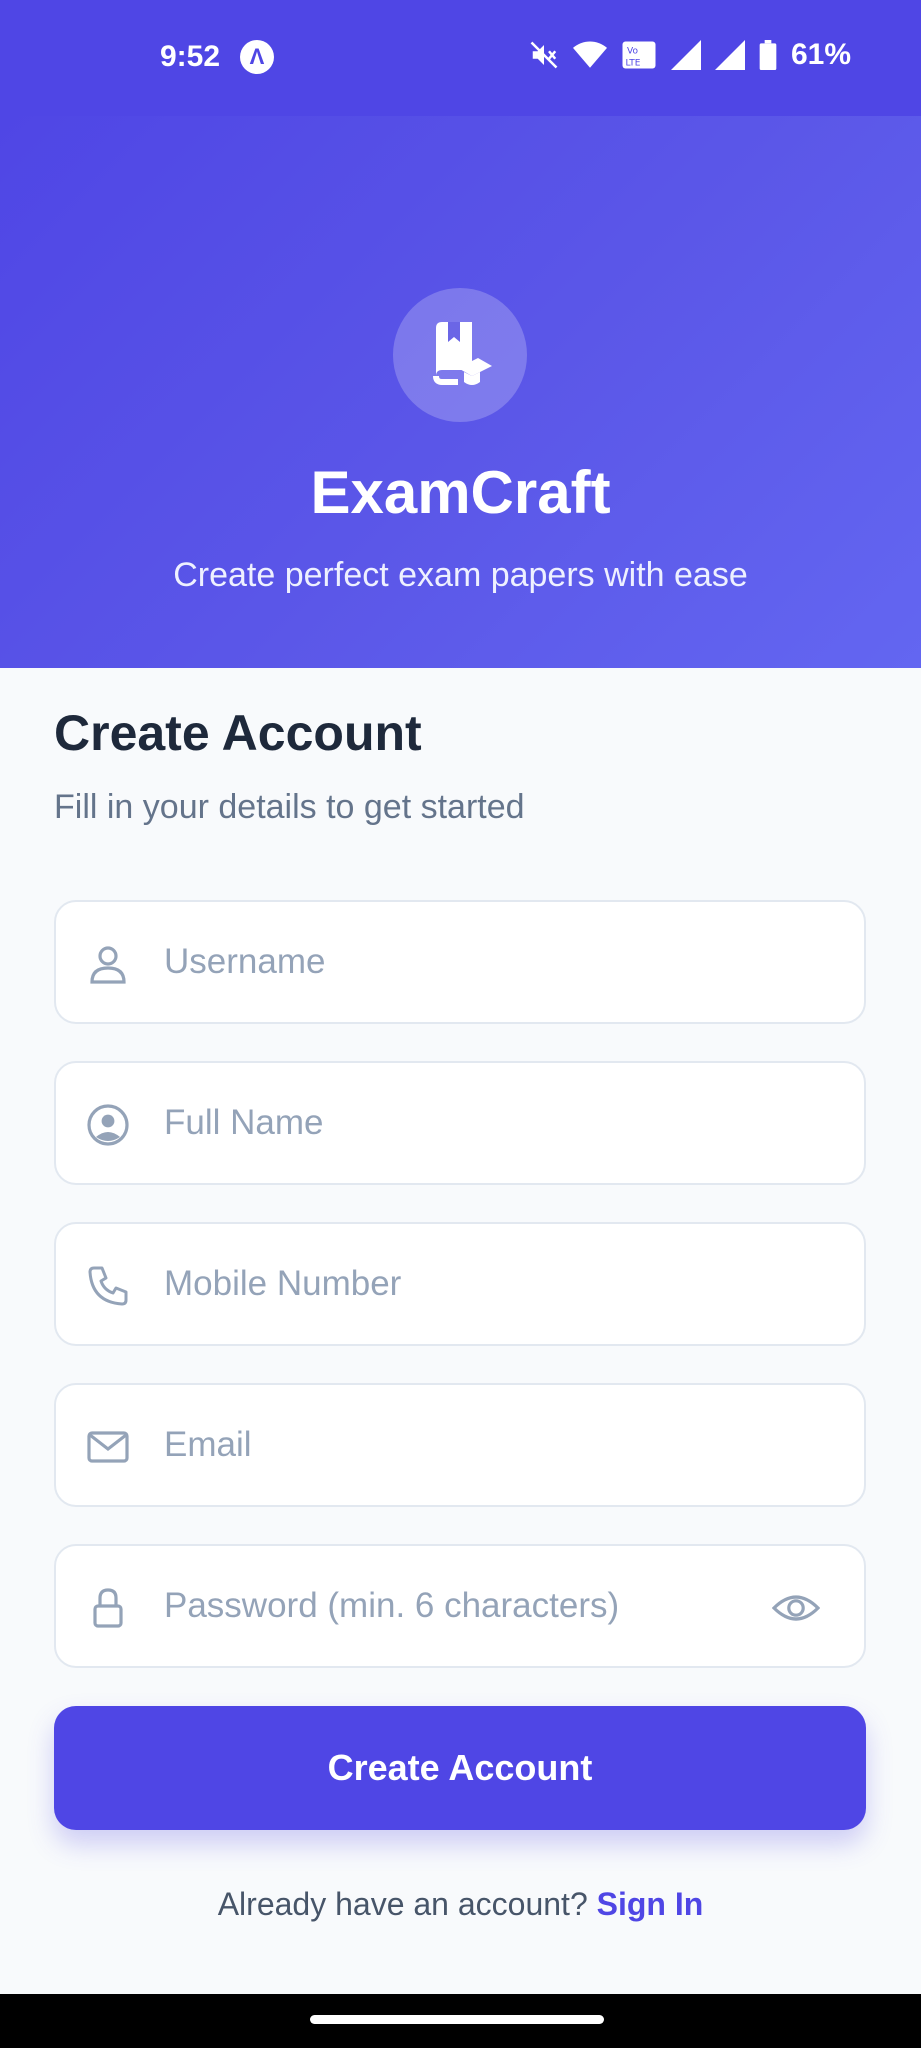  What do you see at coordinates (484, 1445) in the screenshot?
I see `email-input` at bounding box center [484, 1445].